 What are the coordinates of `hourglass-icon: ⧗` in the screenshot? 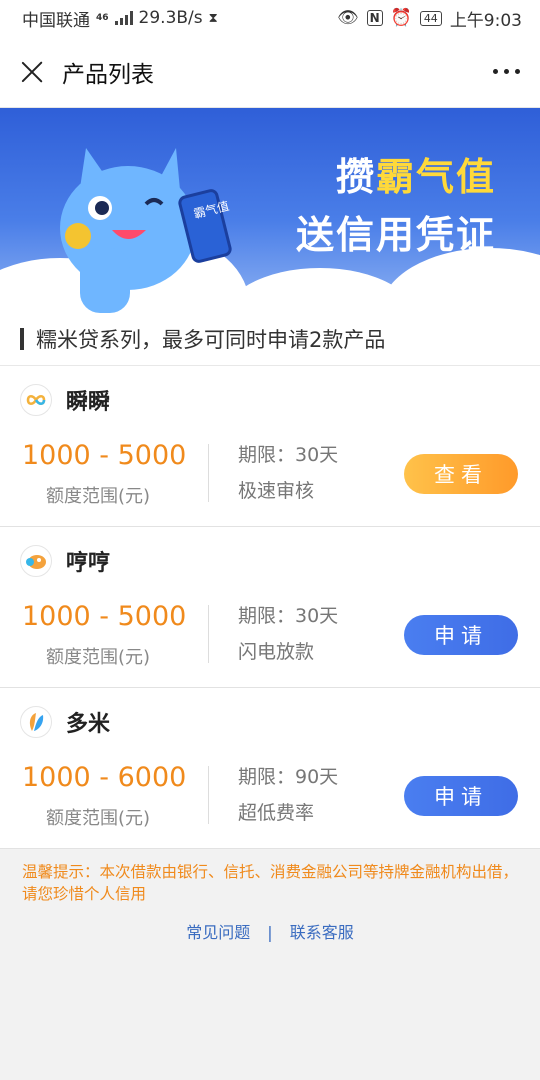 It's located at (213, 18).